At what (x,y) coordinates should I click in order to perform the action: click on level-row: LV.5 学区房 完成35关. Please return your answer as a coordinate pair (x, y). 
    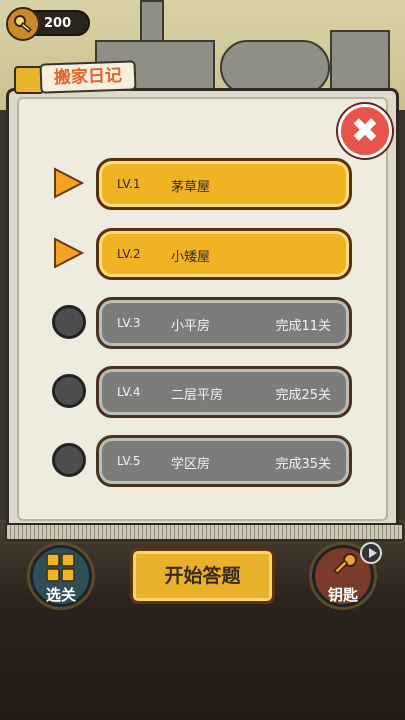
    Looking at the image, I should click on (202, 461).